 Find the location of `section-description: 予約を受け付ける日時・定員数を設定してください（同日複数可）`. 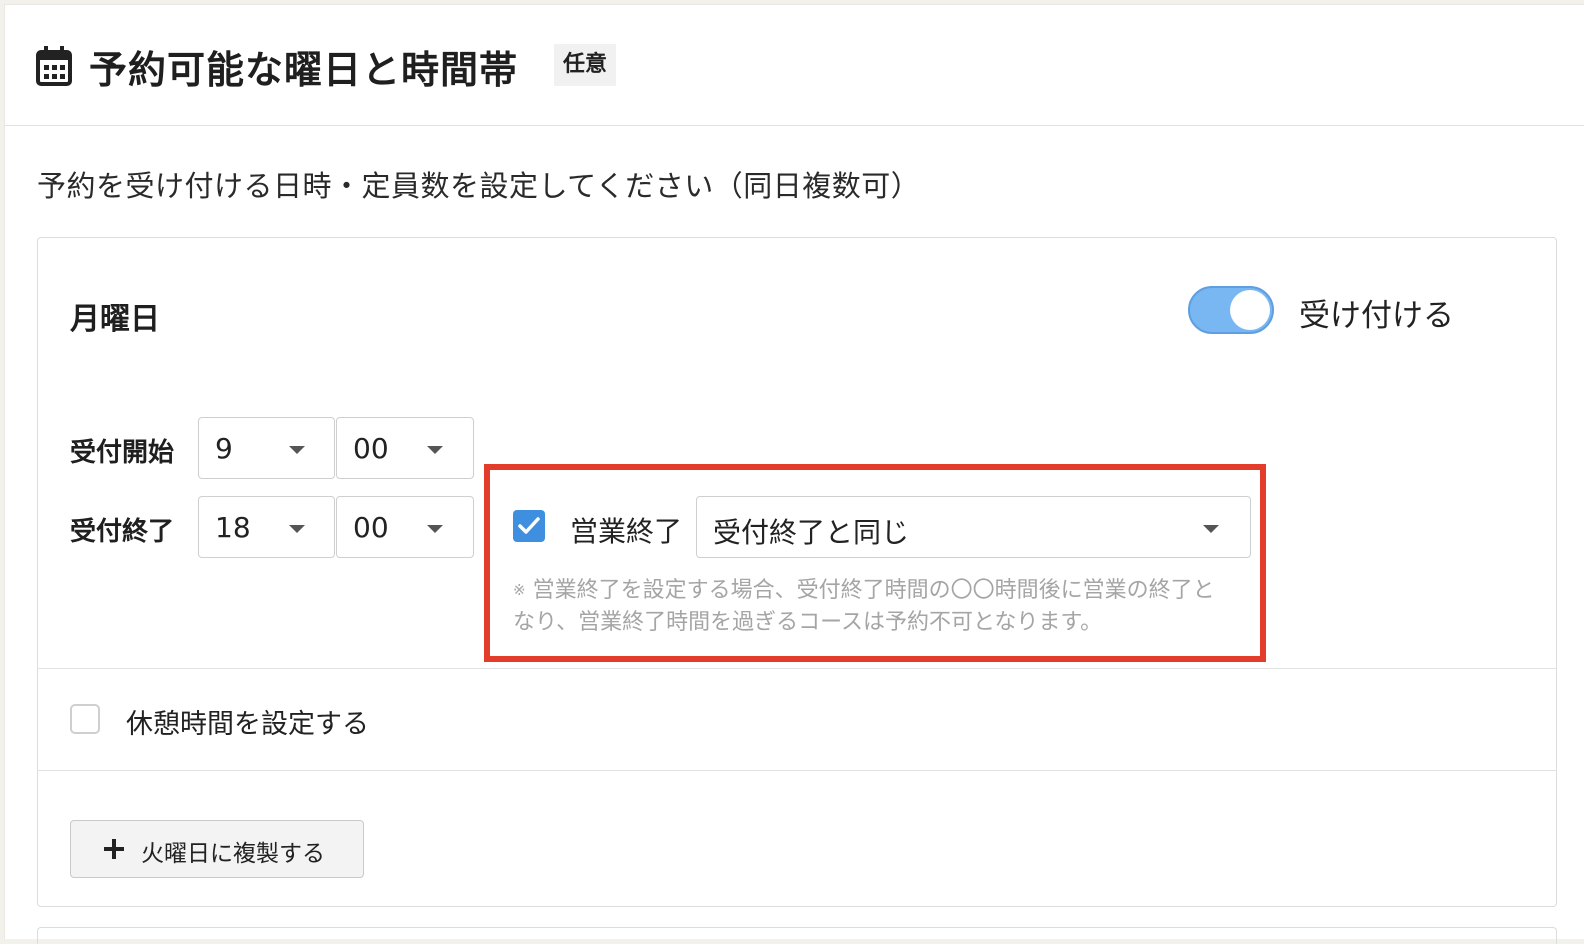

section-description: 予約を受け付ける日時・定員数を設定してください（同日複数可） is located at coordinates (479, 186).